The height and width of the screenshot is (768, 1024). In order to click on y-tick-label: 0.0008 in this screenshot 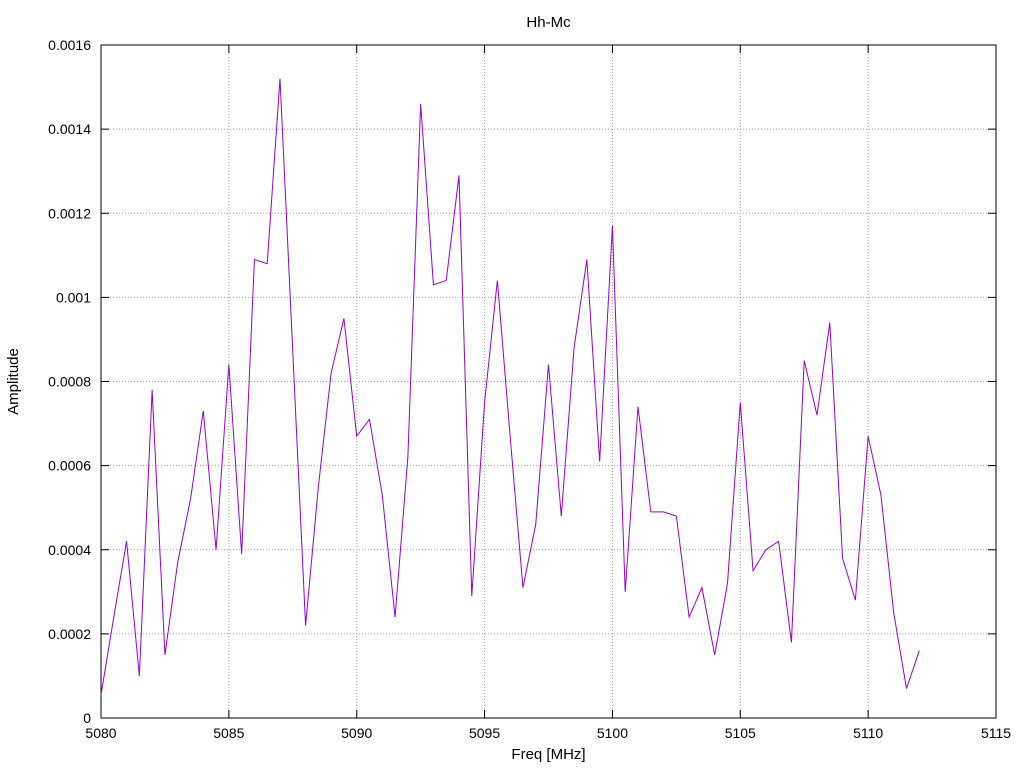, I will do `click(69, 382)`.